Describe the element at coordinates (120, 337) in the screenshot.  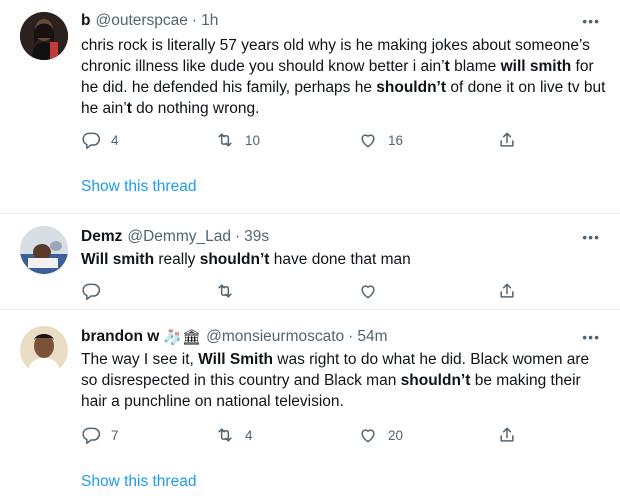
I see `display-name: brandon w` at that location.